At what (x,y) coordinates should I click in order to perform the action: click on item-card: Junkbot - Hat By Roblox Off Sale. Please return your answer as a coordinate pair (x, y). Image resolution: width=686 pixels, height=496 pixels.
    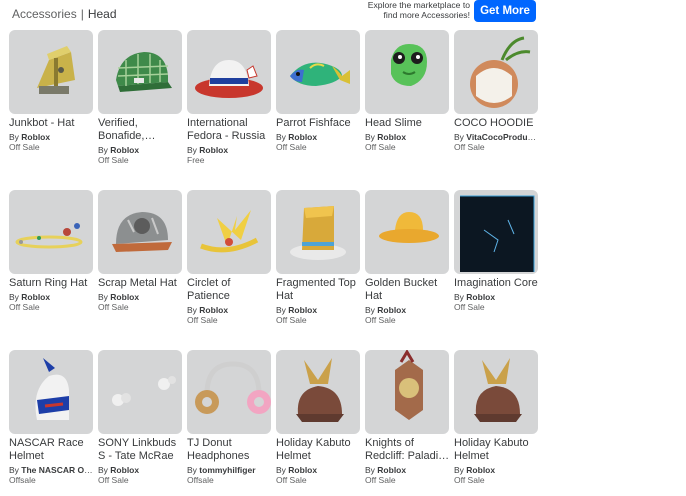
    Looking at the image, I should click on (51, 91).